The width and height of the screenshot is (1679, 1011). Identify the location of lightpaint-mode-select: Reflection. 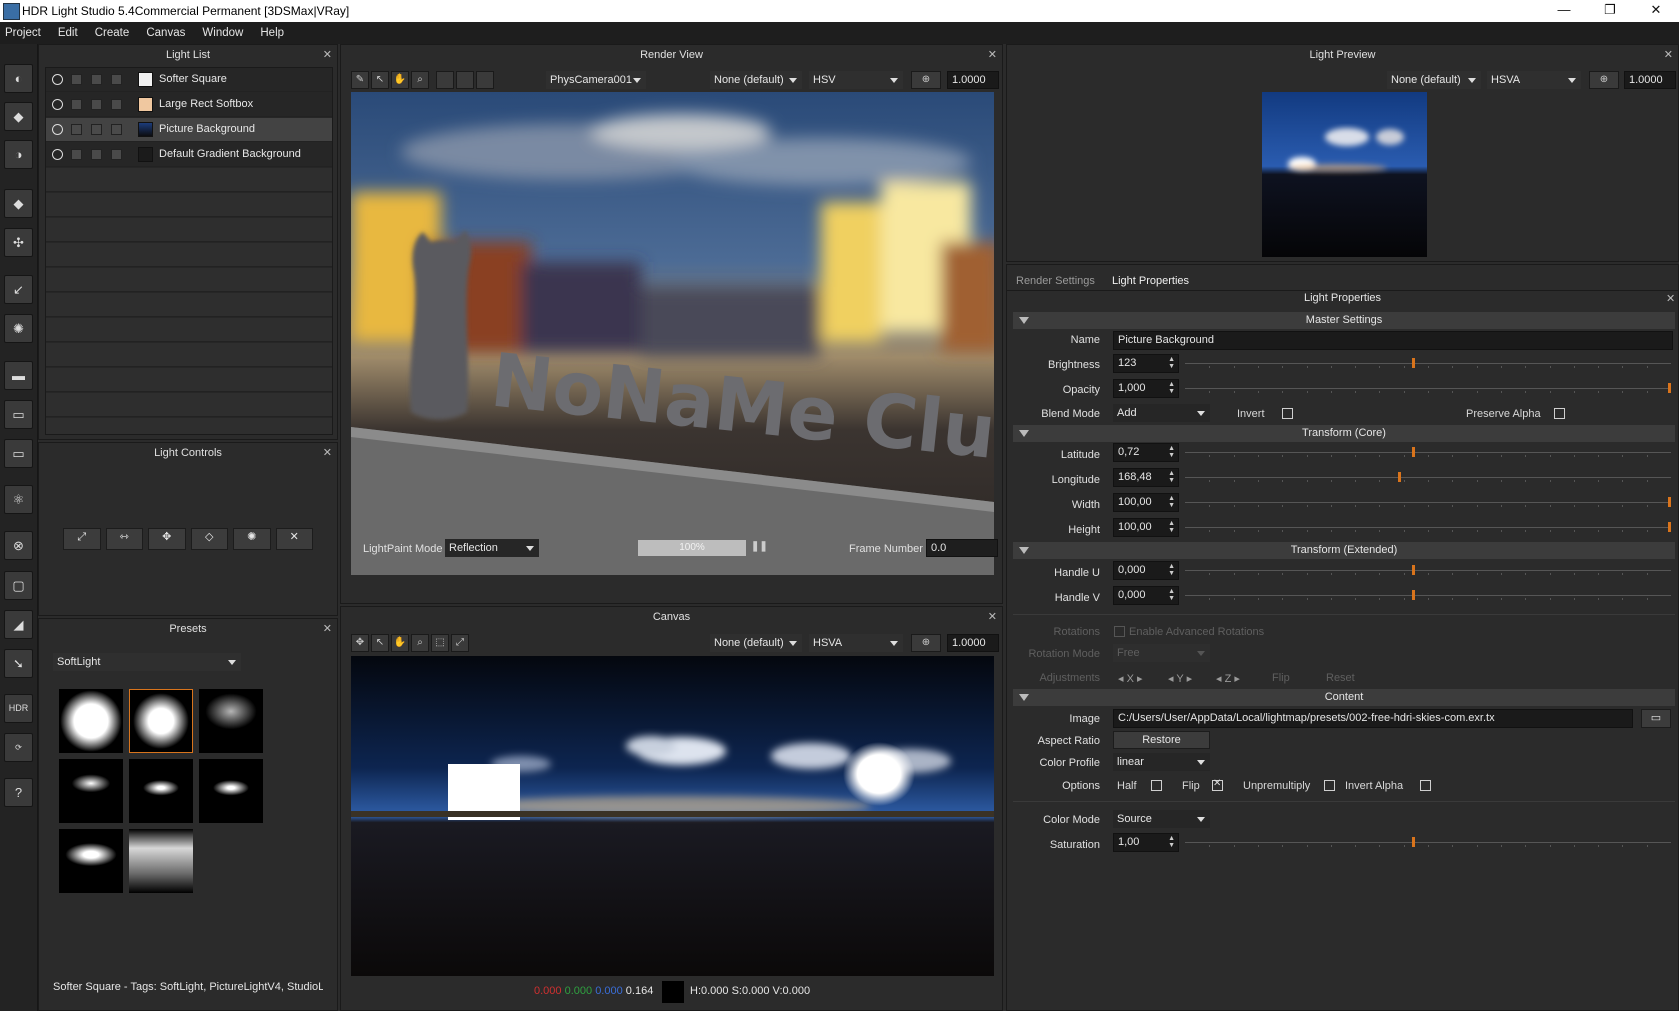
(492, 548).